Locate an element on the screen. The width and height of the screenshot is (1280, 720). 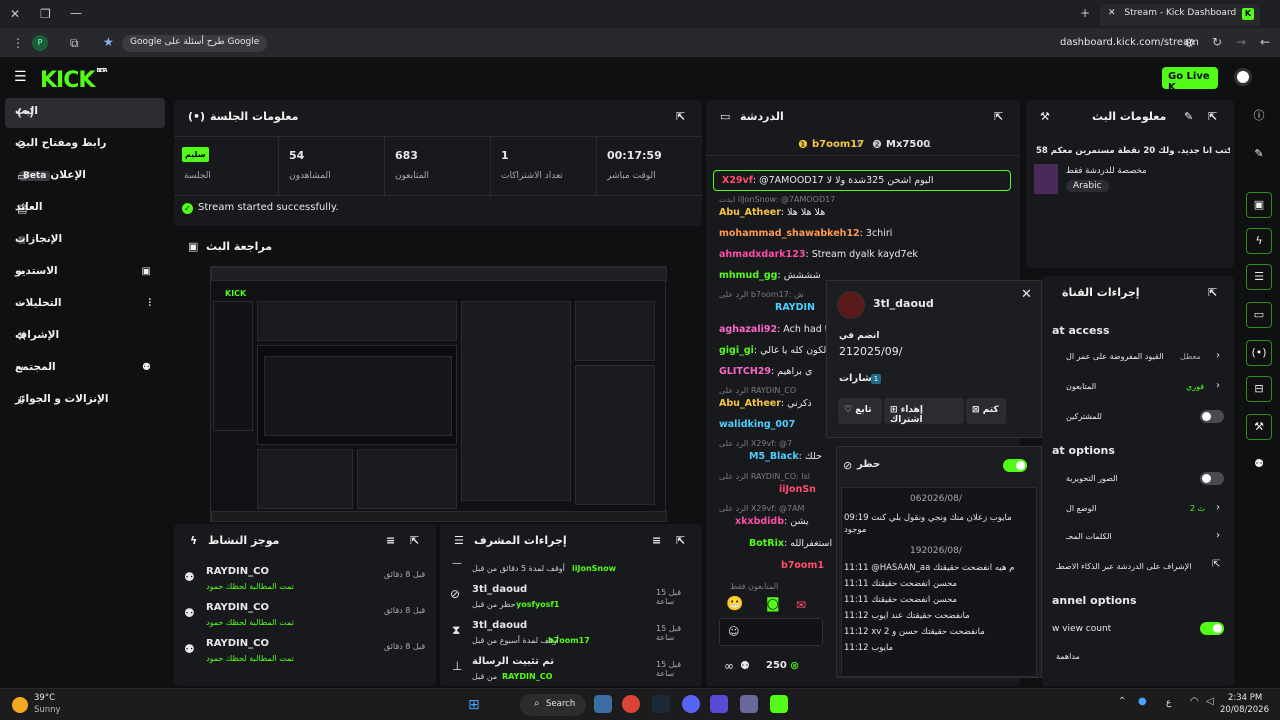
weather-text: Sunny is located at coordinates (47, 710).